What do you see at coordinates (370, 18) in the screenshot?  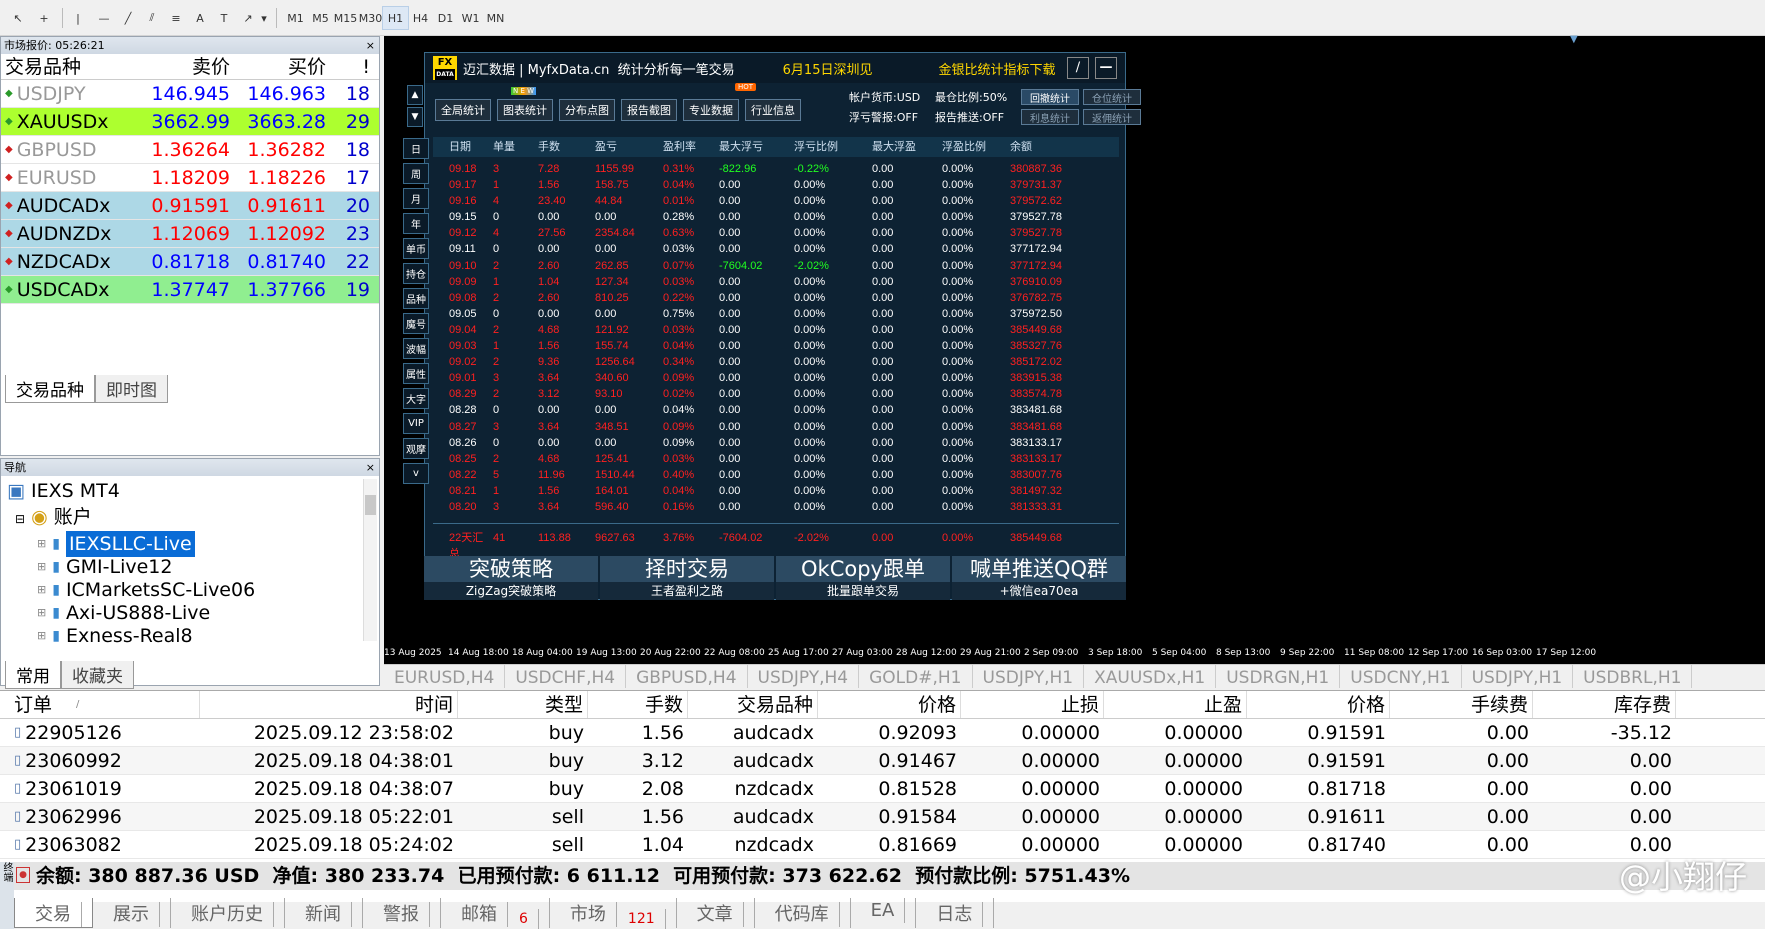 I see `timeframe-m30: M30` at bounding box center [370, 18].